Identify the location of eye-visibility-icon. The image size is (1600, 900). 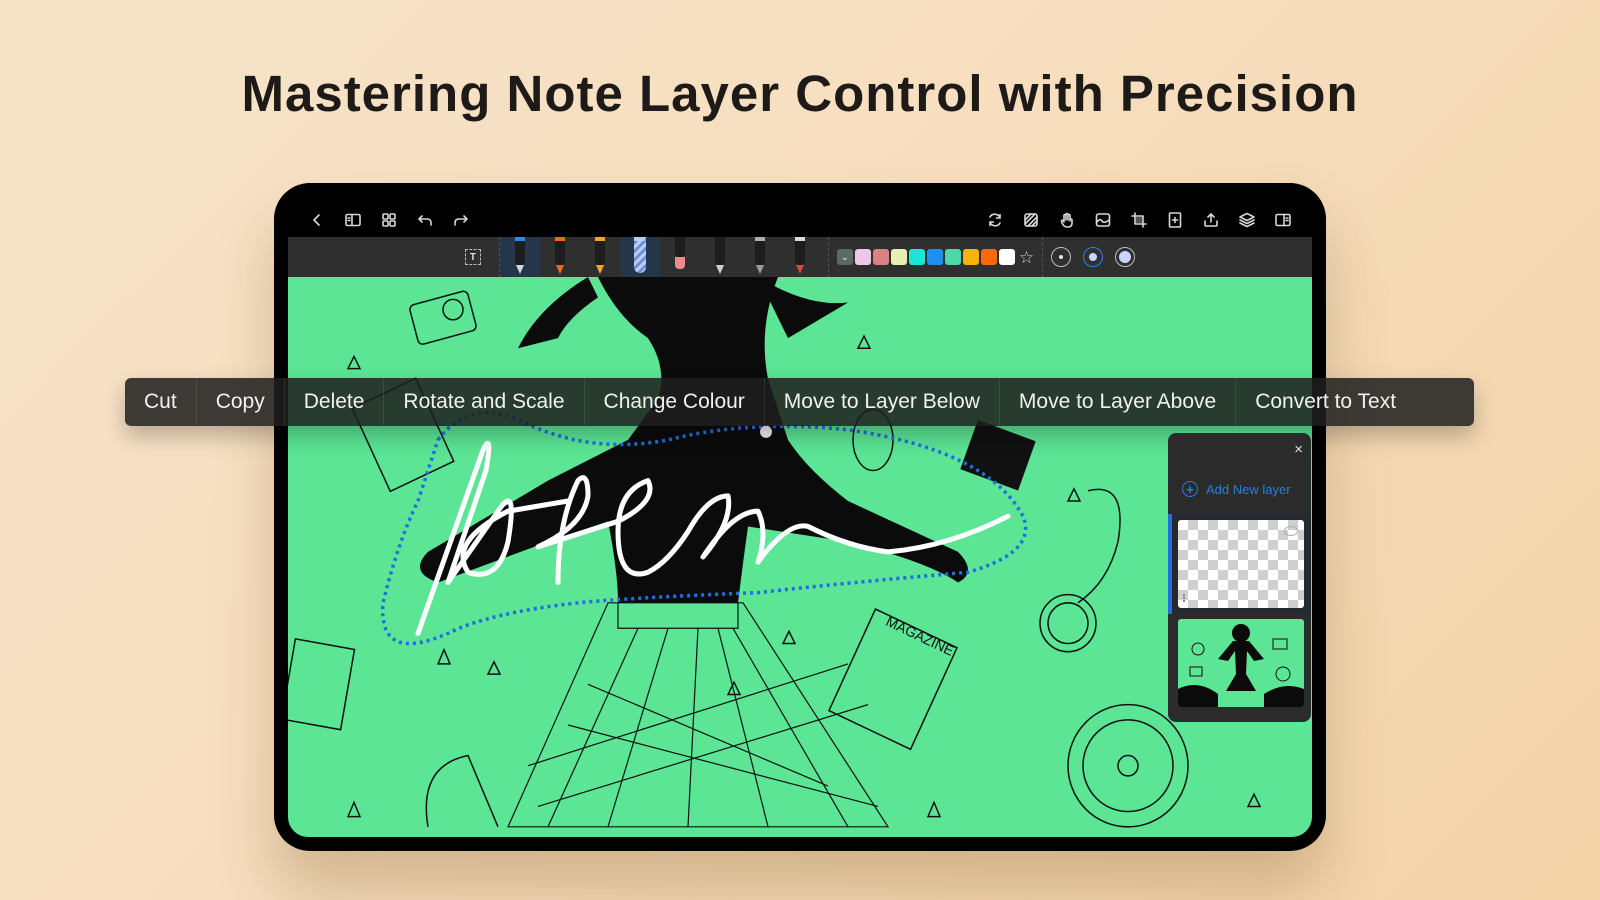
(1291, 531).